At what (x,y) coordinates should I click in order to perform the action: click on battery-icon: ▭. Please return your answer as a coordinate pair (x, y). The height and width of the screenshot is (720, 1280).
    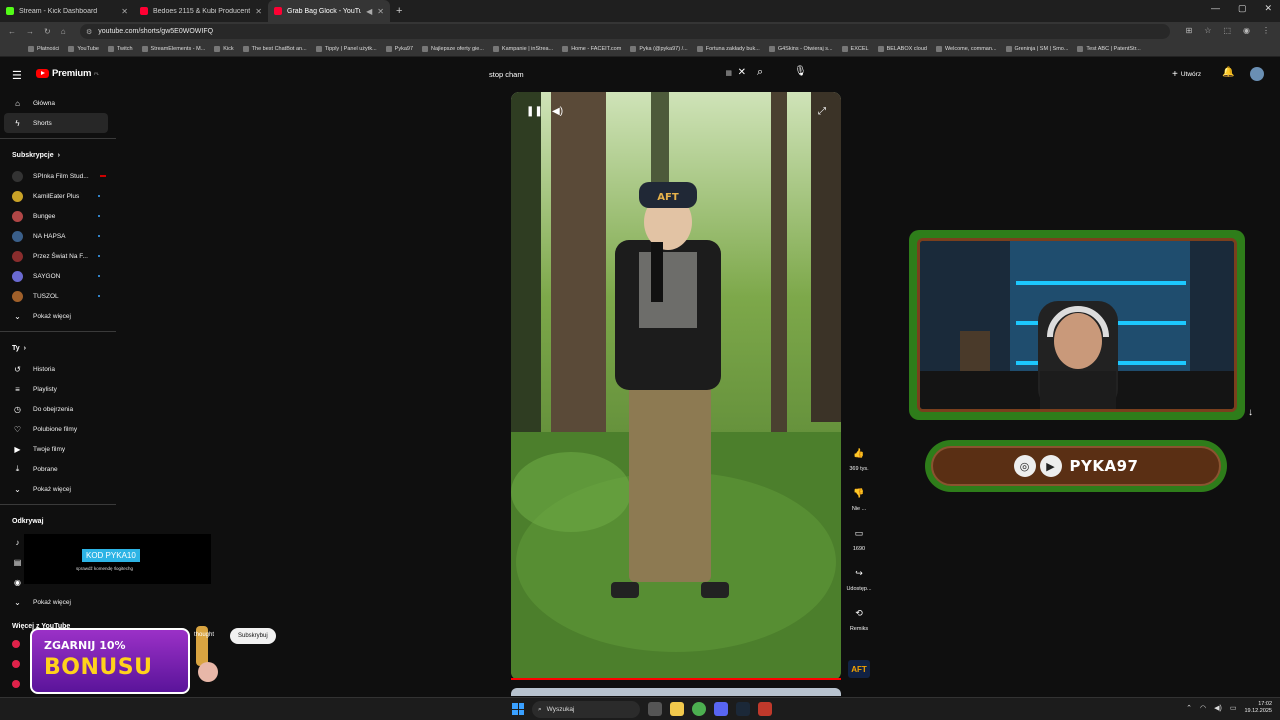
    Looking at the image, I should click on (1233, 708).